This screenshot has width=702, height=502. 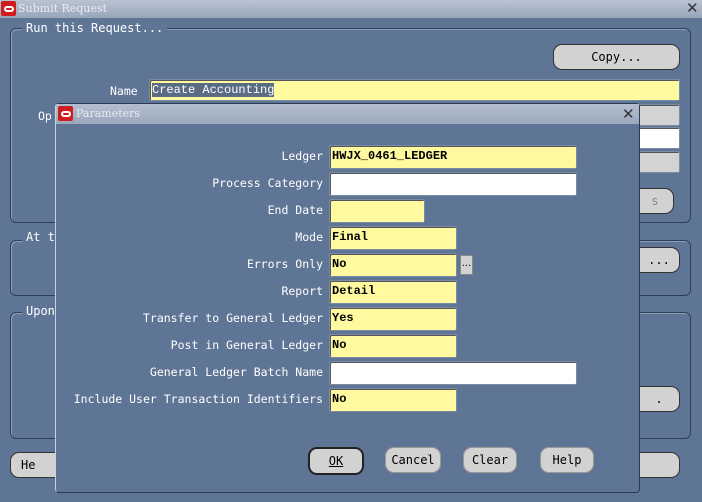 What do you see at coordinates (393, 292) in the screenshot?
I see `report-field: Detail` at bounding box center [393, 292].